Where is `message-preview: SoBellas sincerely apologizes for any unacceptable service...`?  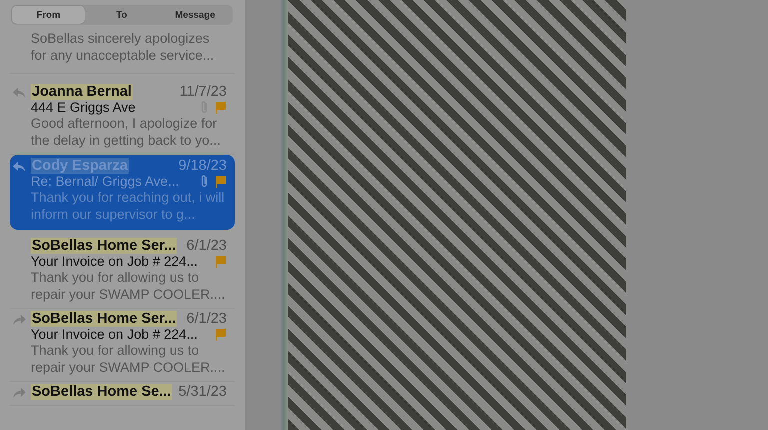 message-preview: SoBellas sincerely apologizes for any unacceptable service... is located at coordinates (123, 47).